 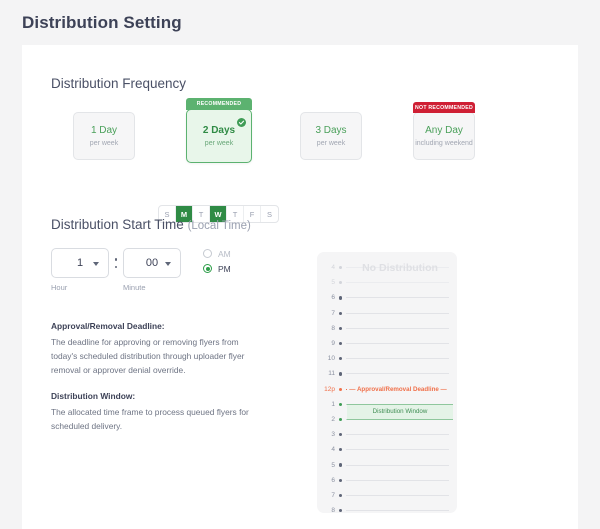 I want to click on am-pm-radio-group: AM PM, so click(x=217, y=261).